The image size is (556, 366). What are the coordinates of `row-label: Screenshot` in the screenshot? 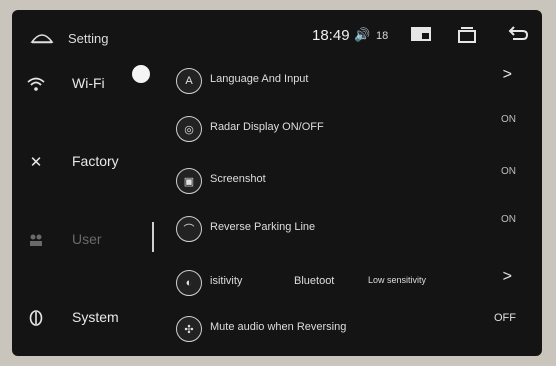 It's located at (238, 179).